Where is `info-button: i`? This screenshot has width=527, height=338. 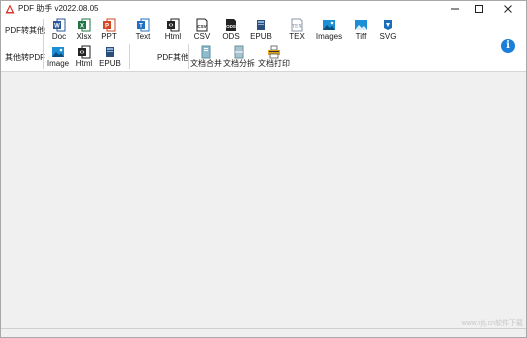
info-button: i is located at coordinates (508, 46).